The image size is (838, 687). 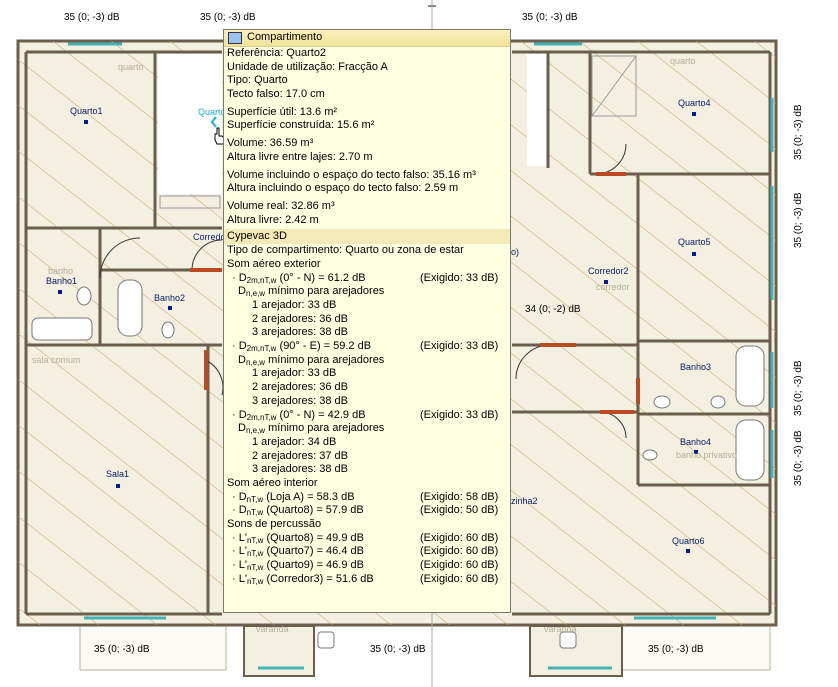 I want to click on dimension-label-top-left: 35 (0; -3) dB, so click(x=92, y=17).